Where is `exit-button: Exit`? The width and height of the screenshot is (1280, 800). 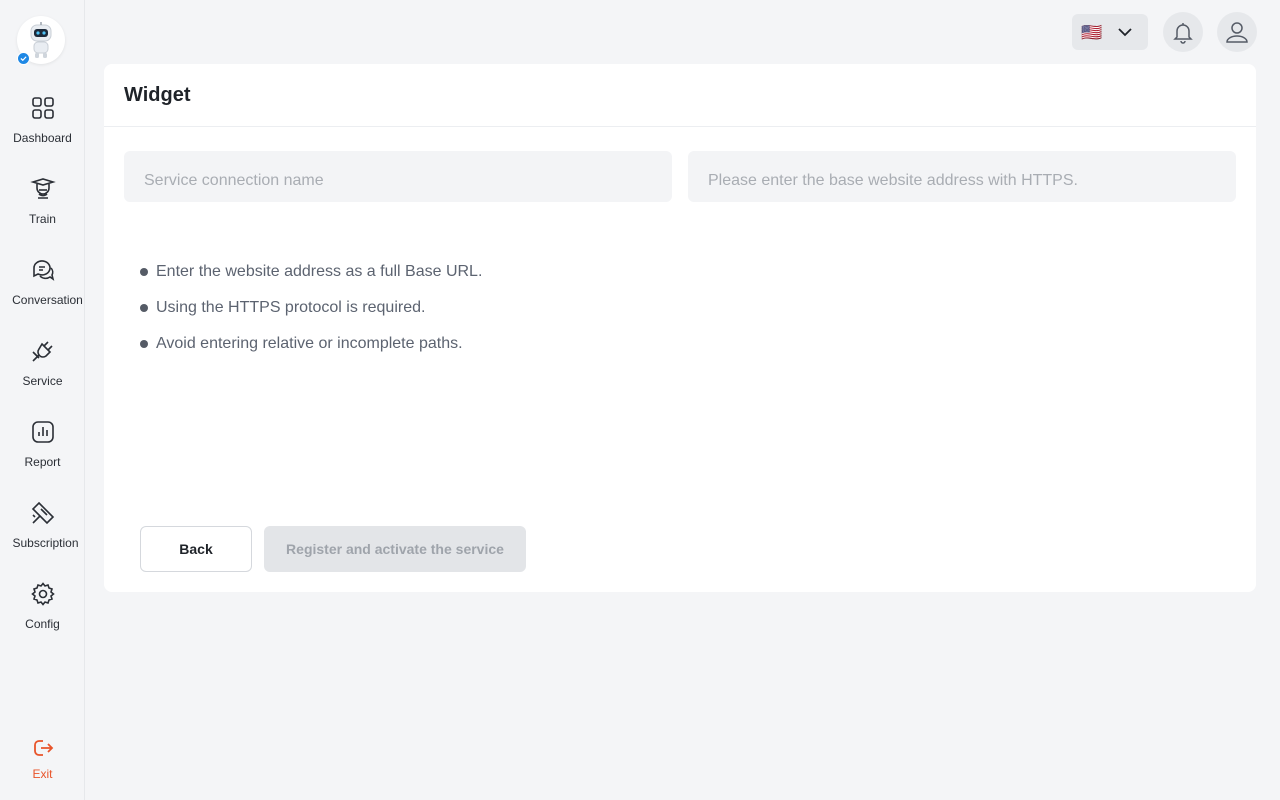
exit-button: Exit is located at coordinates (42, 767).